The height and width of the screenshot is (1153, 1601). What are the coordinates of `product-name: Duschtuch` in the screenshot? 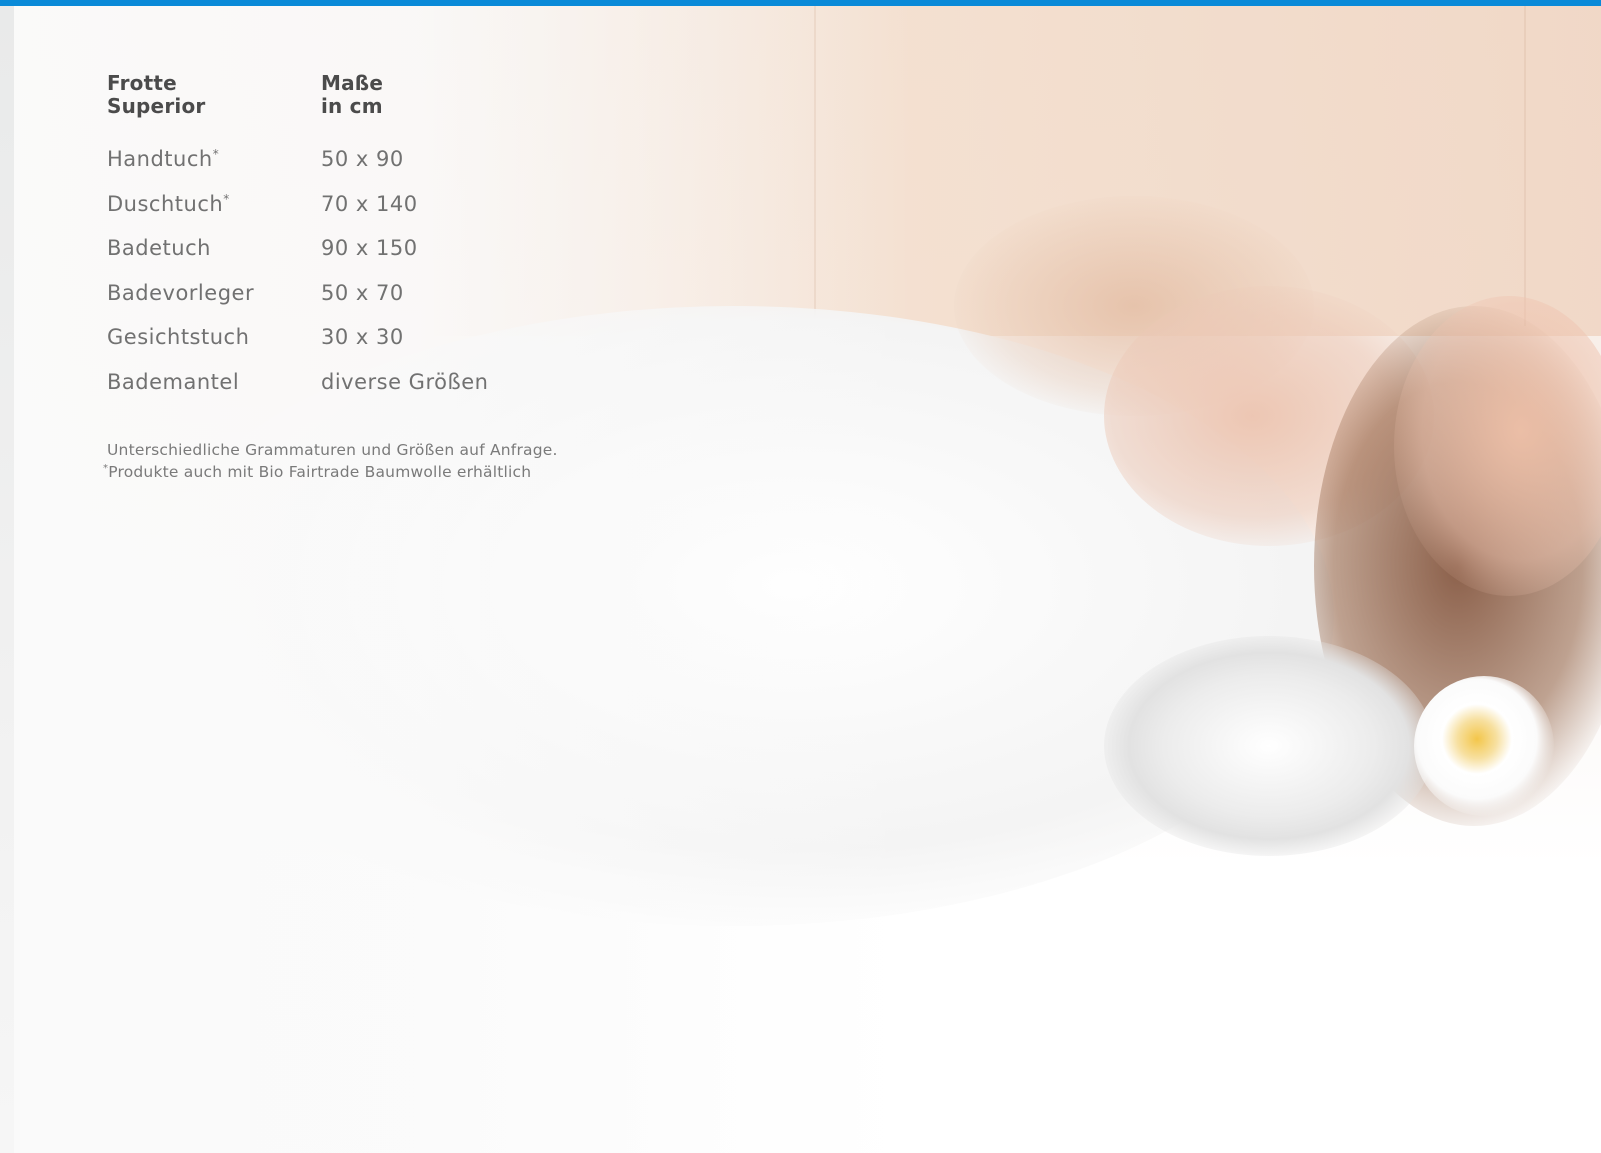 It's located at (165, 203).